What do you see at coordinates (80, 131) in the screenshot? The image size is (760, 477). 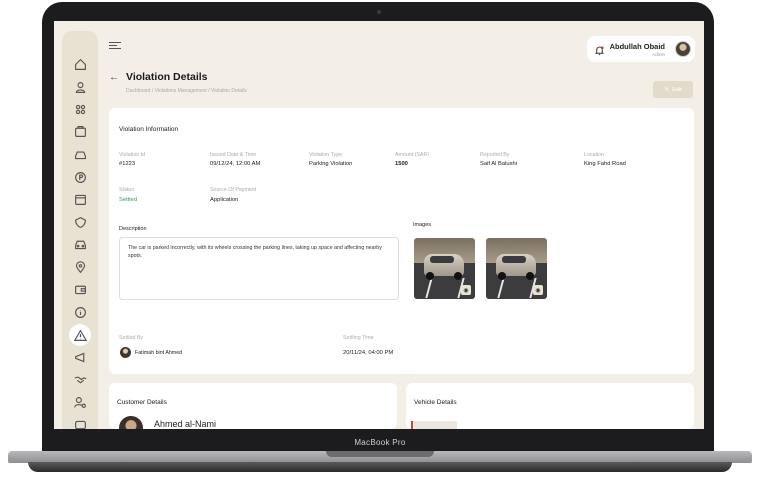 I see `box-icon` at bounding box center [80, 131].